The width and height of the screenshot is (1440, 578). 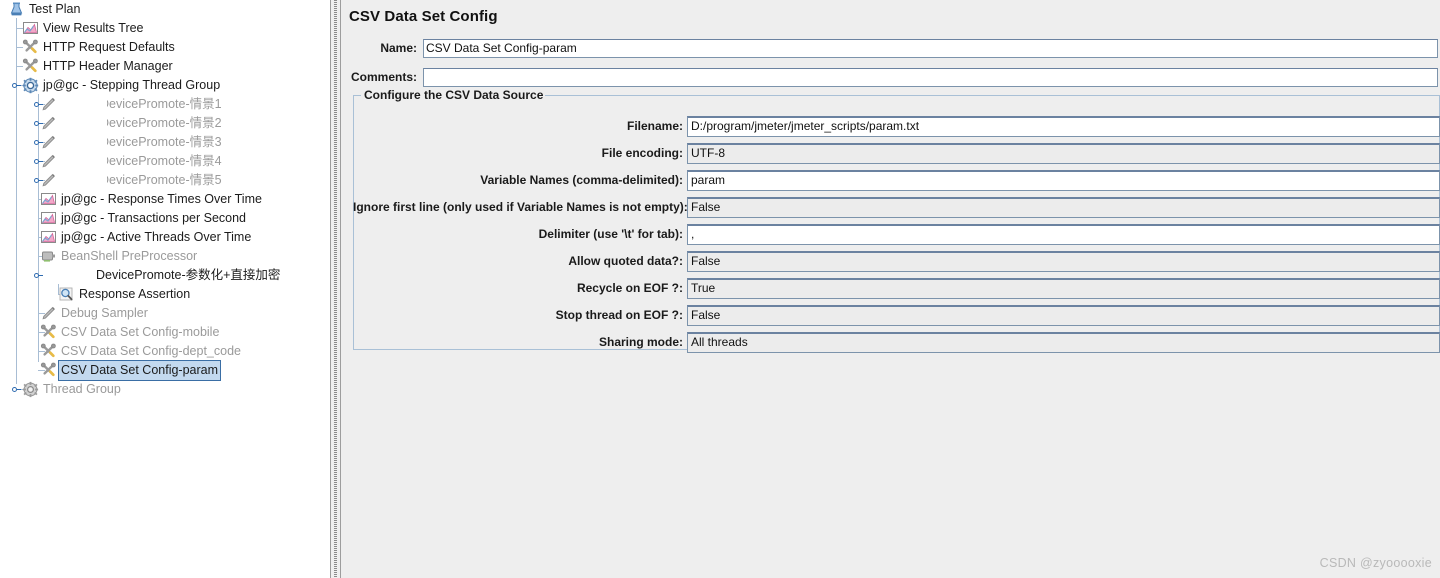 What do you see at coordinates (640, 342) in the screenshot?
I see `form-label: Sharing mode:` at bounding box center [640, 342].